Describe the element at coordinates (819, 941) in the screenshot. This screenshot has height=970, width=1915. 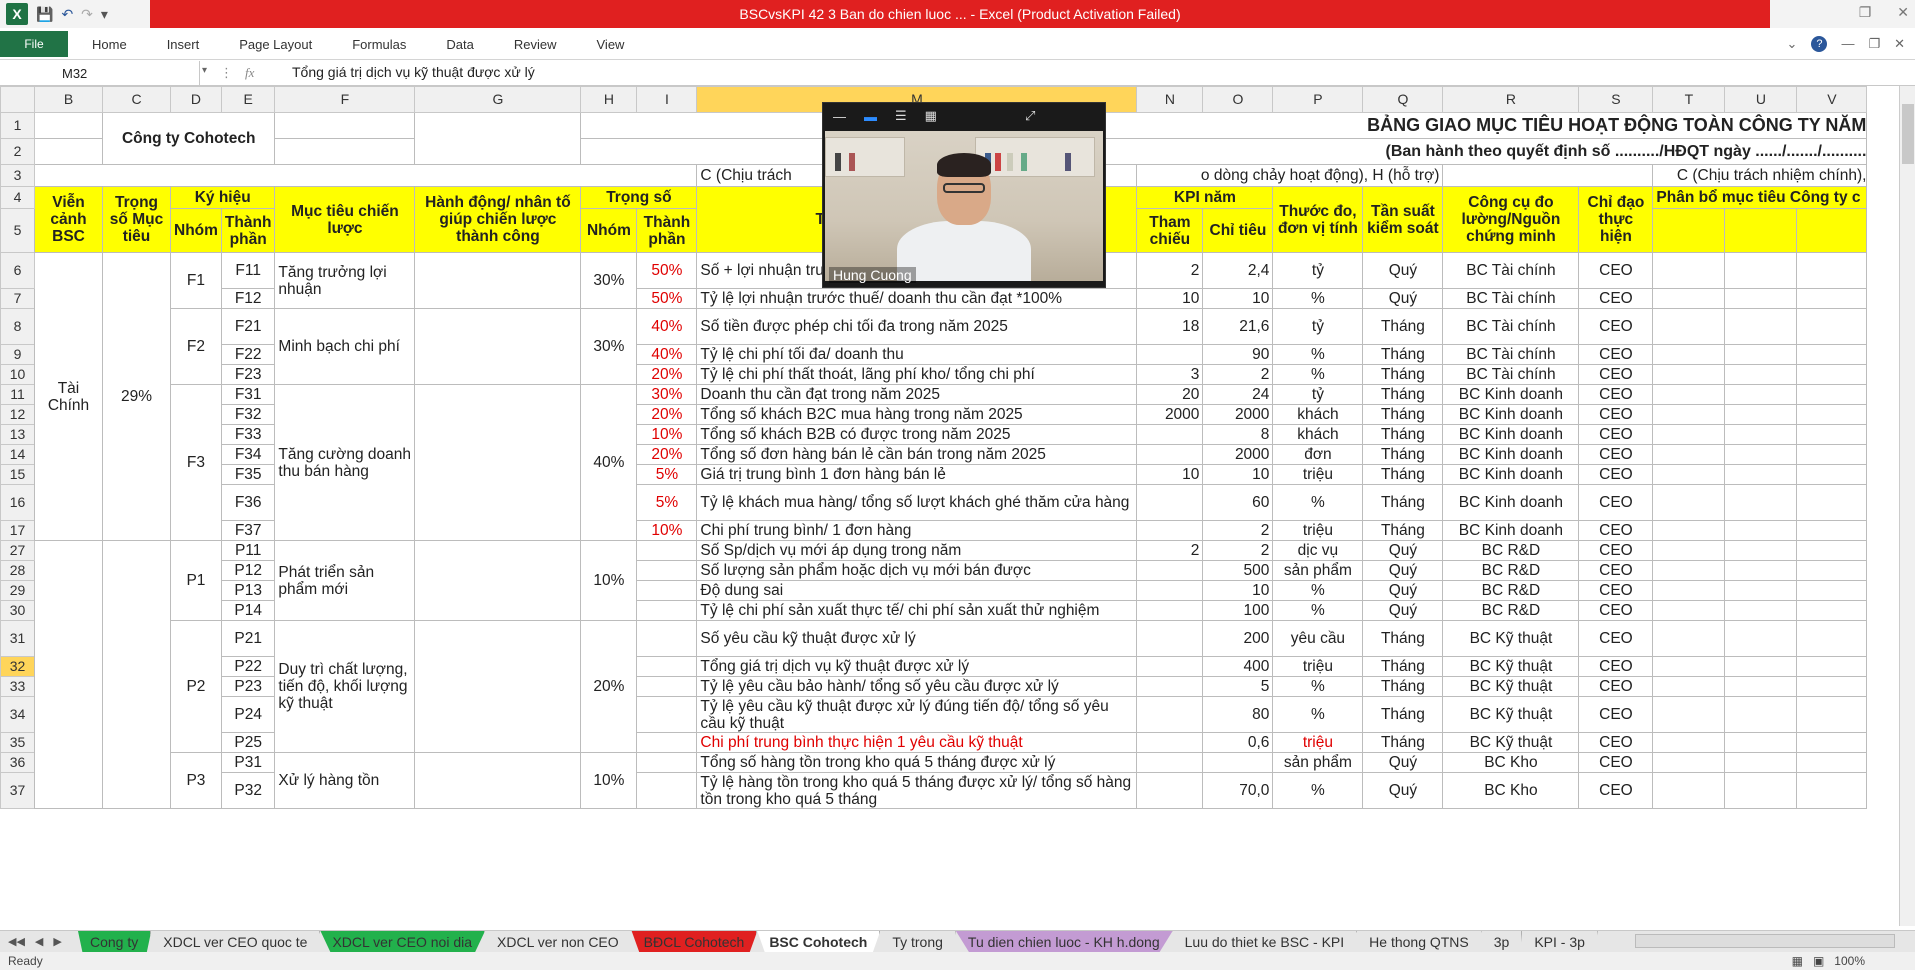
I see `sheet-tab: BSC Cohotech` at that location.